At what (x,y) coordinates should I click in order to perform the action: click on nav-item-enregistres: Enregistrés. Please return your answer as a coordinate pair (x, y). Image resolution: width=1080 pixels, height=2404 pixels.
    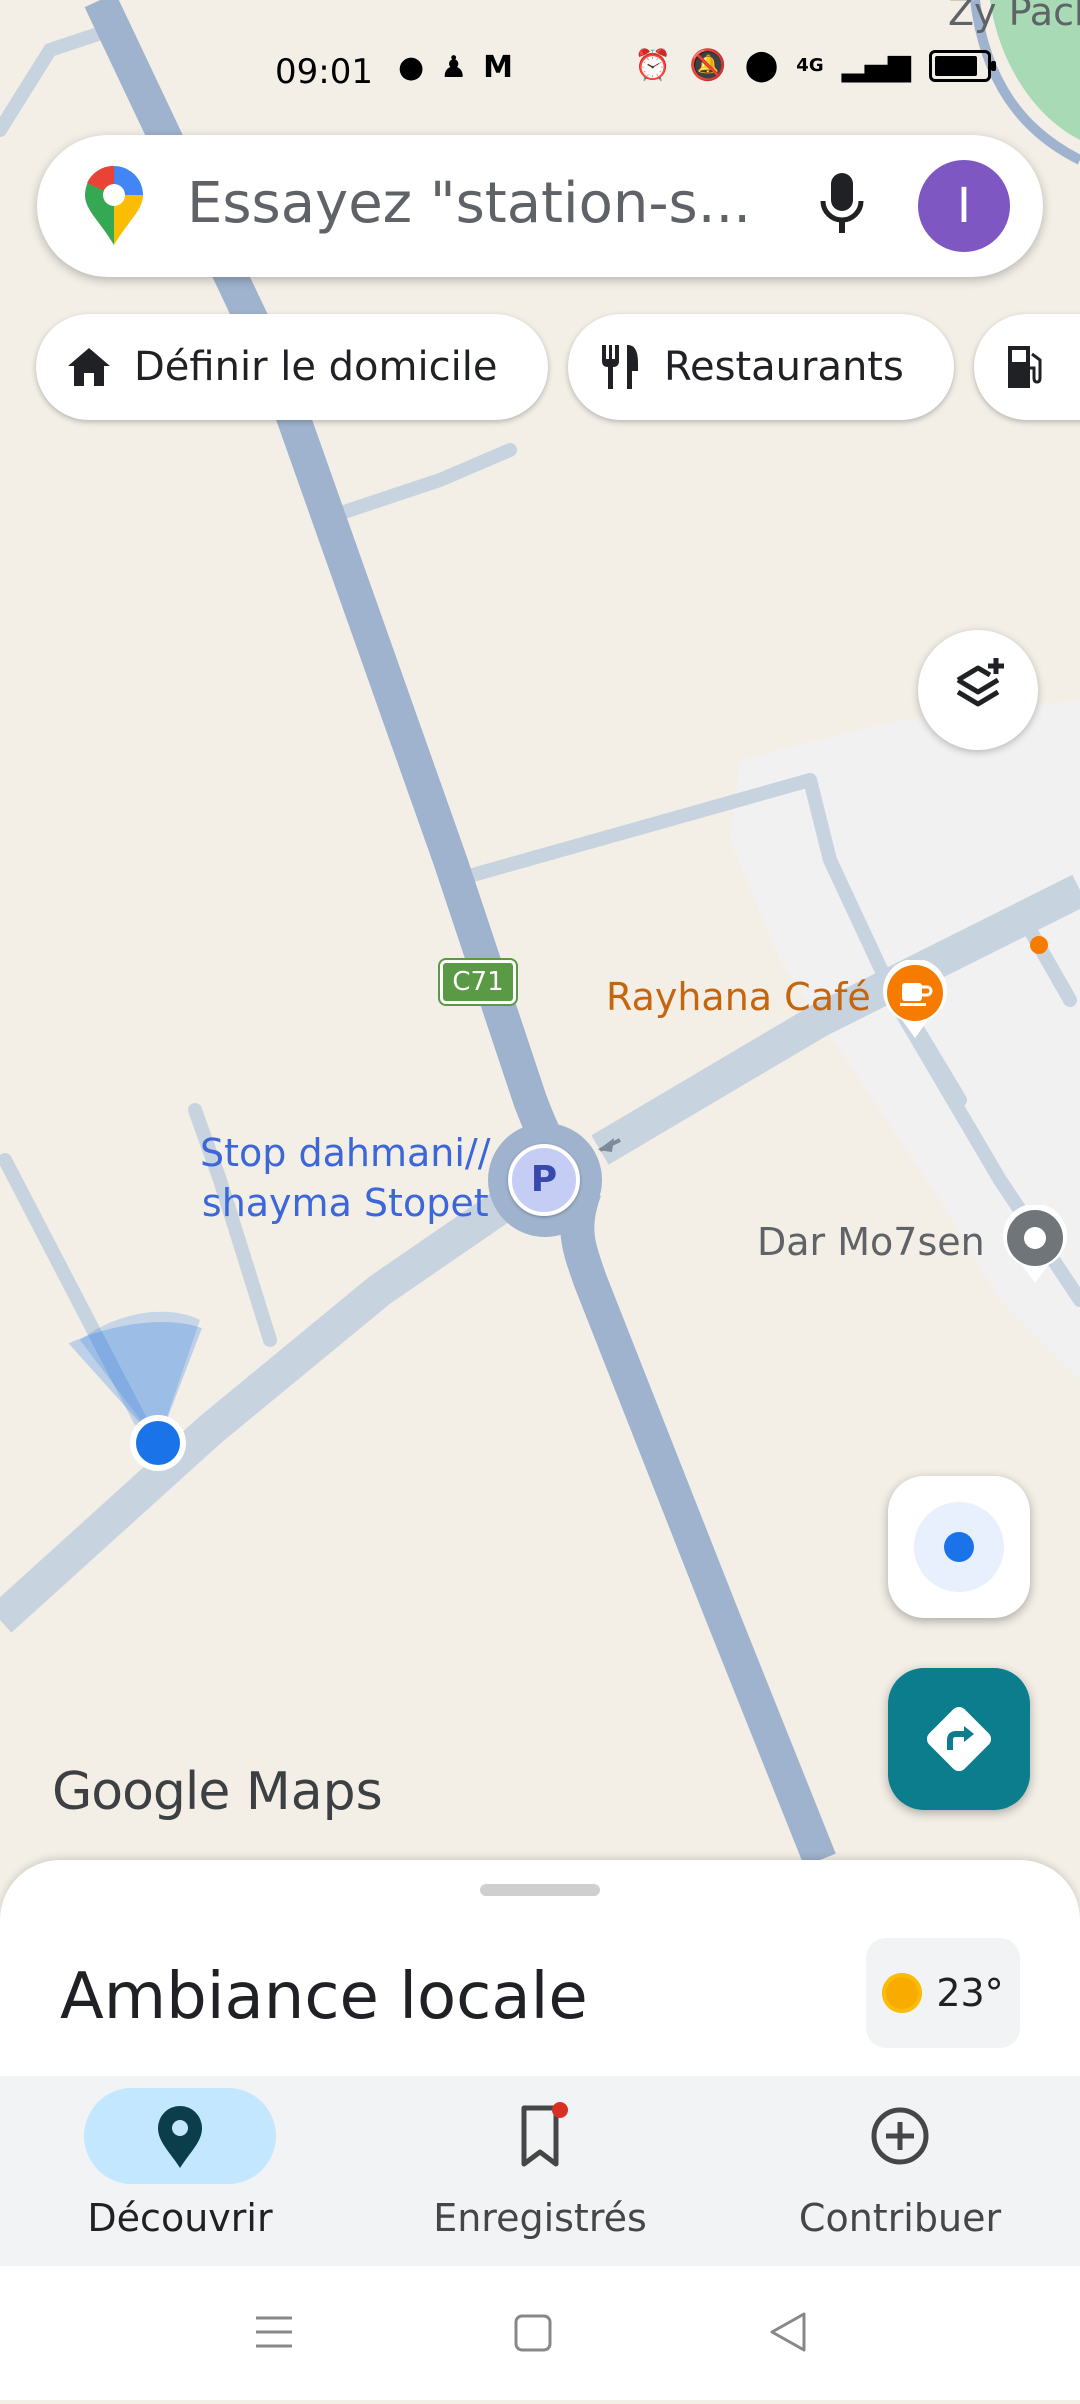
    Looking at the image, I should click on (540, 2171).